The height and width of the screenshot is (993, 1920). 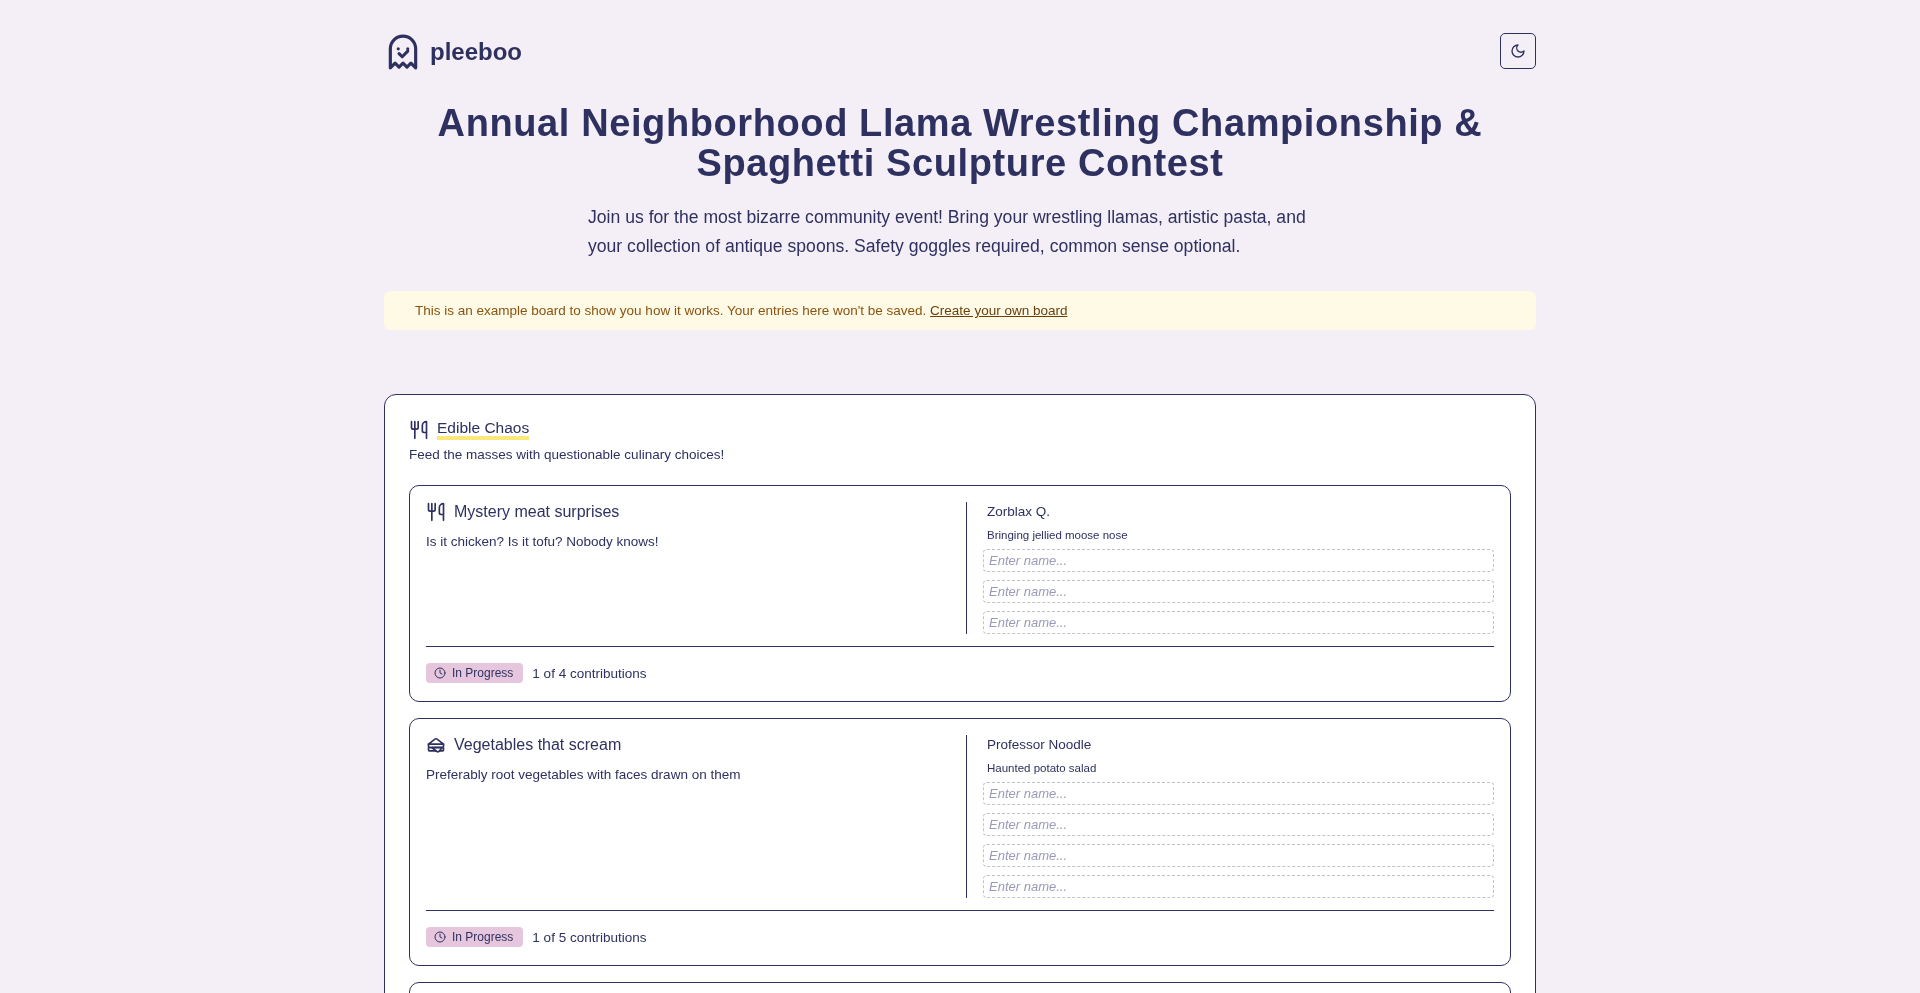 I want to click on moon-icon, so click(x=1518, y=51).